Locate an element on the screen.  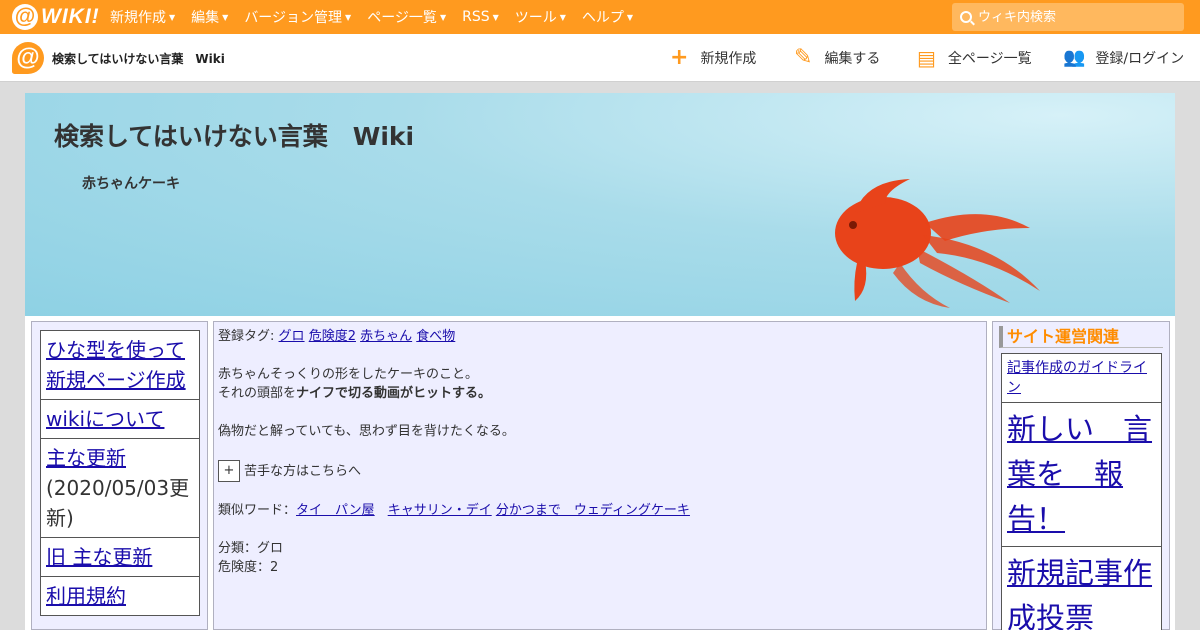
right-menu: サイト運営関連 記事作成のガイドライン 新しい 言葉を 報告！ 新規記事作成投票 is located at coordinates (1081, 475).